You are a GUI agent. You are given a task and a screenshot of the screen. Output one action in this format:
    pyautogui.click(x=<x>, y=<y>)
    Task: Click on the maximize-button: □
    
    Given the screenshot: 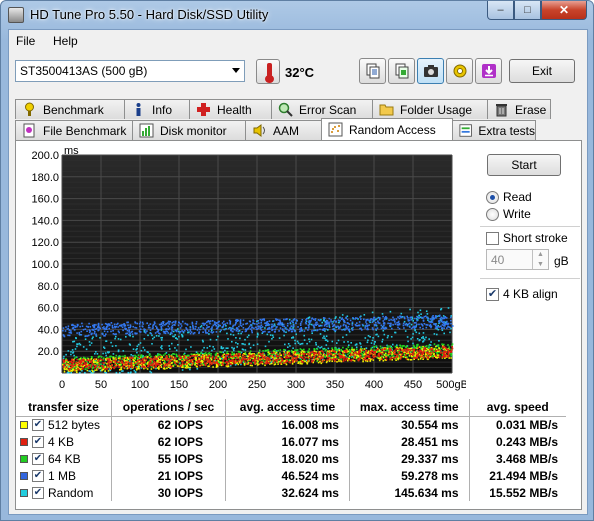 What is the action you would take?
    pyautogui.click(x=527, y=10)
    